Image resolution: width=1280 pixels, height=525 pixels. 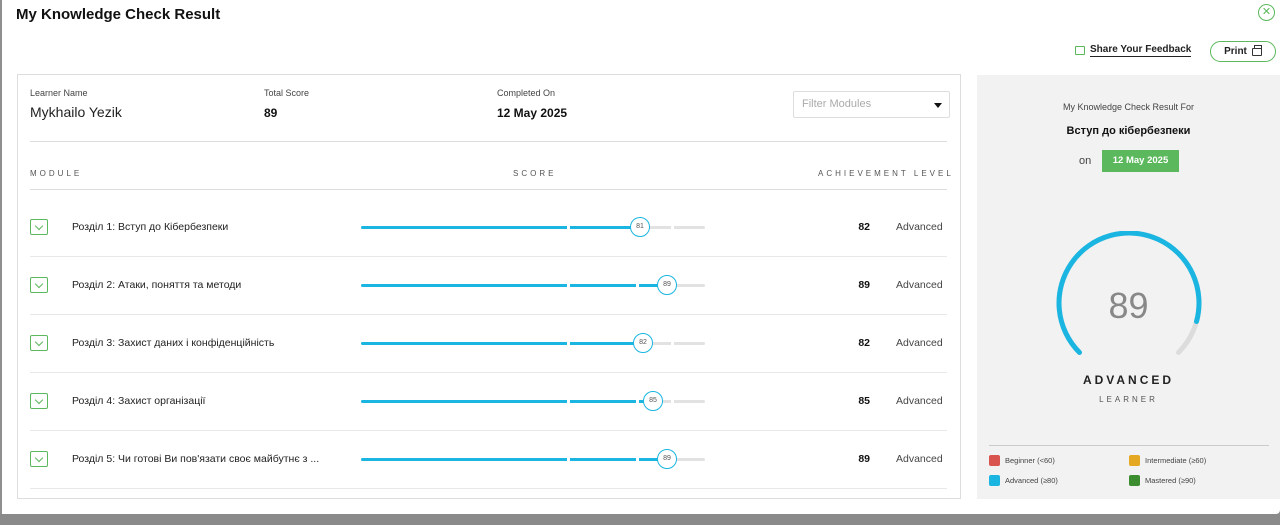 What do you see at coordinates (287, 93) in the screenshot?
I see `total-score-label: Total Score` at bounding box center [287, 93].